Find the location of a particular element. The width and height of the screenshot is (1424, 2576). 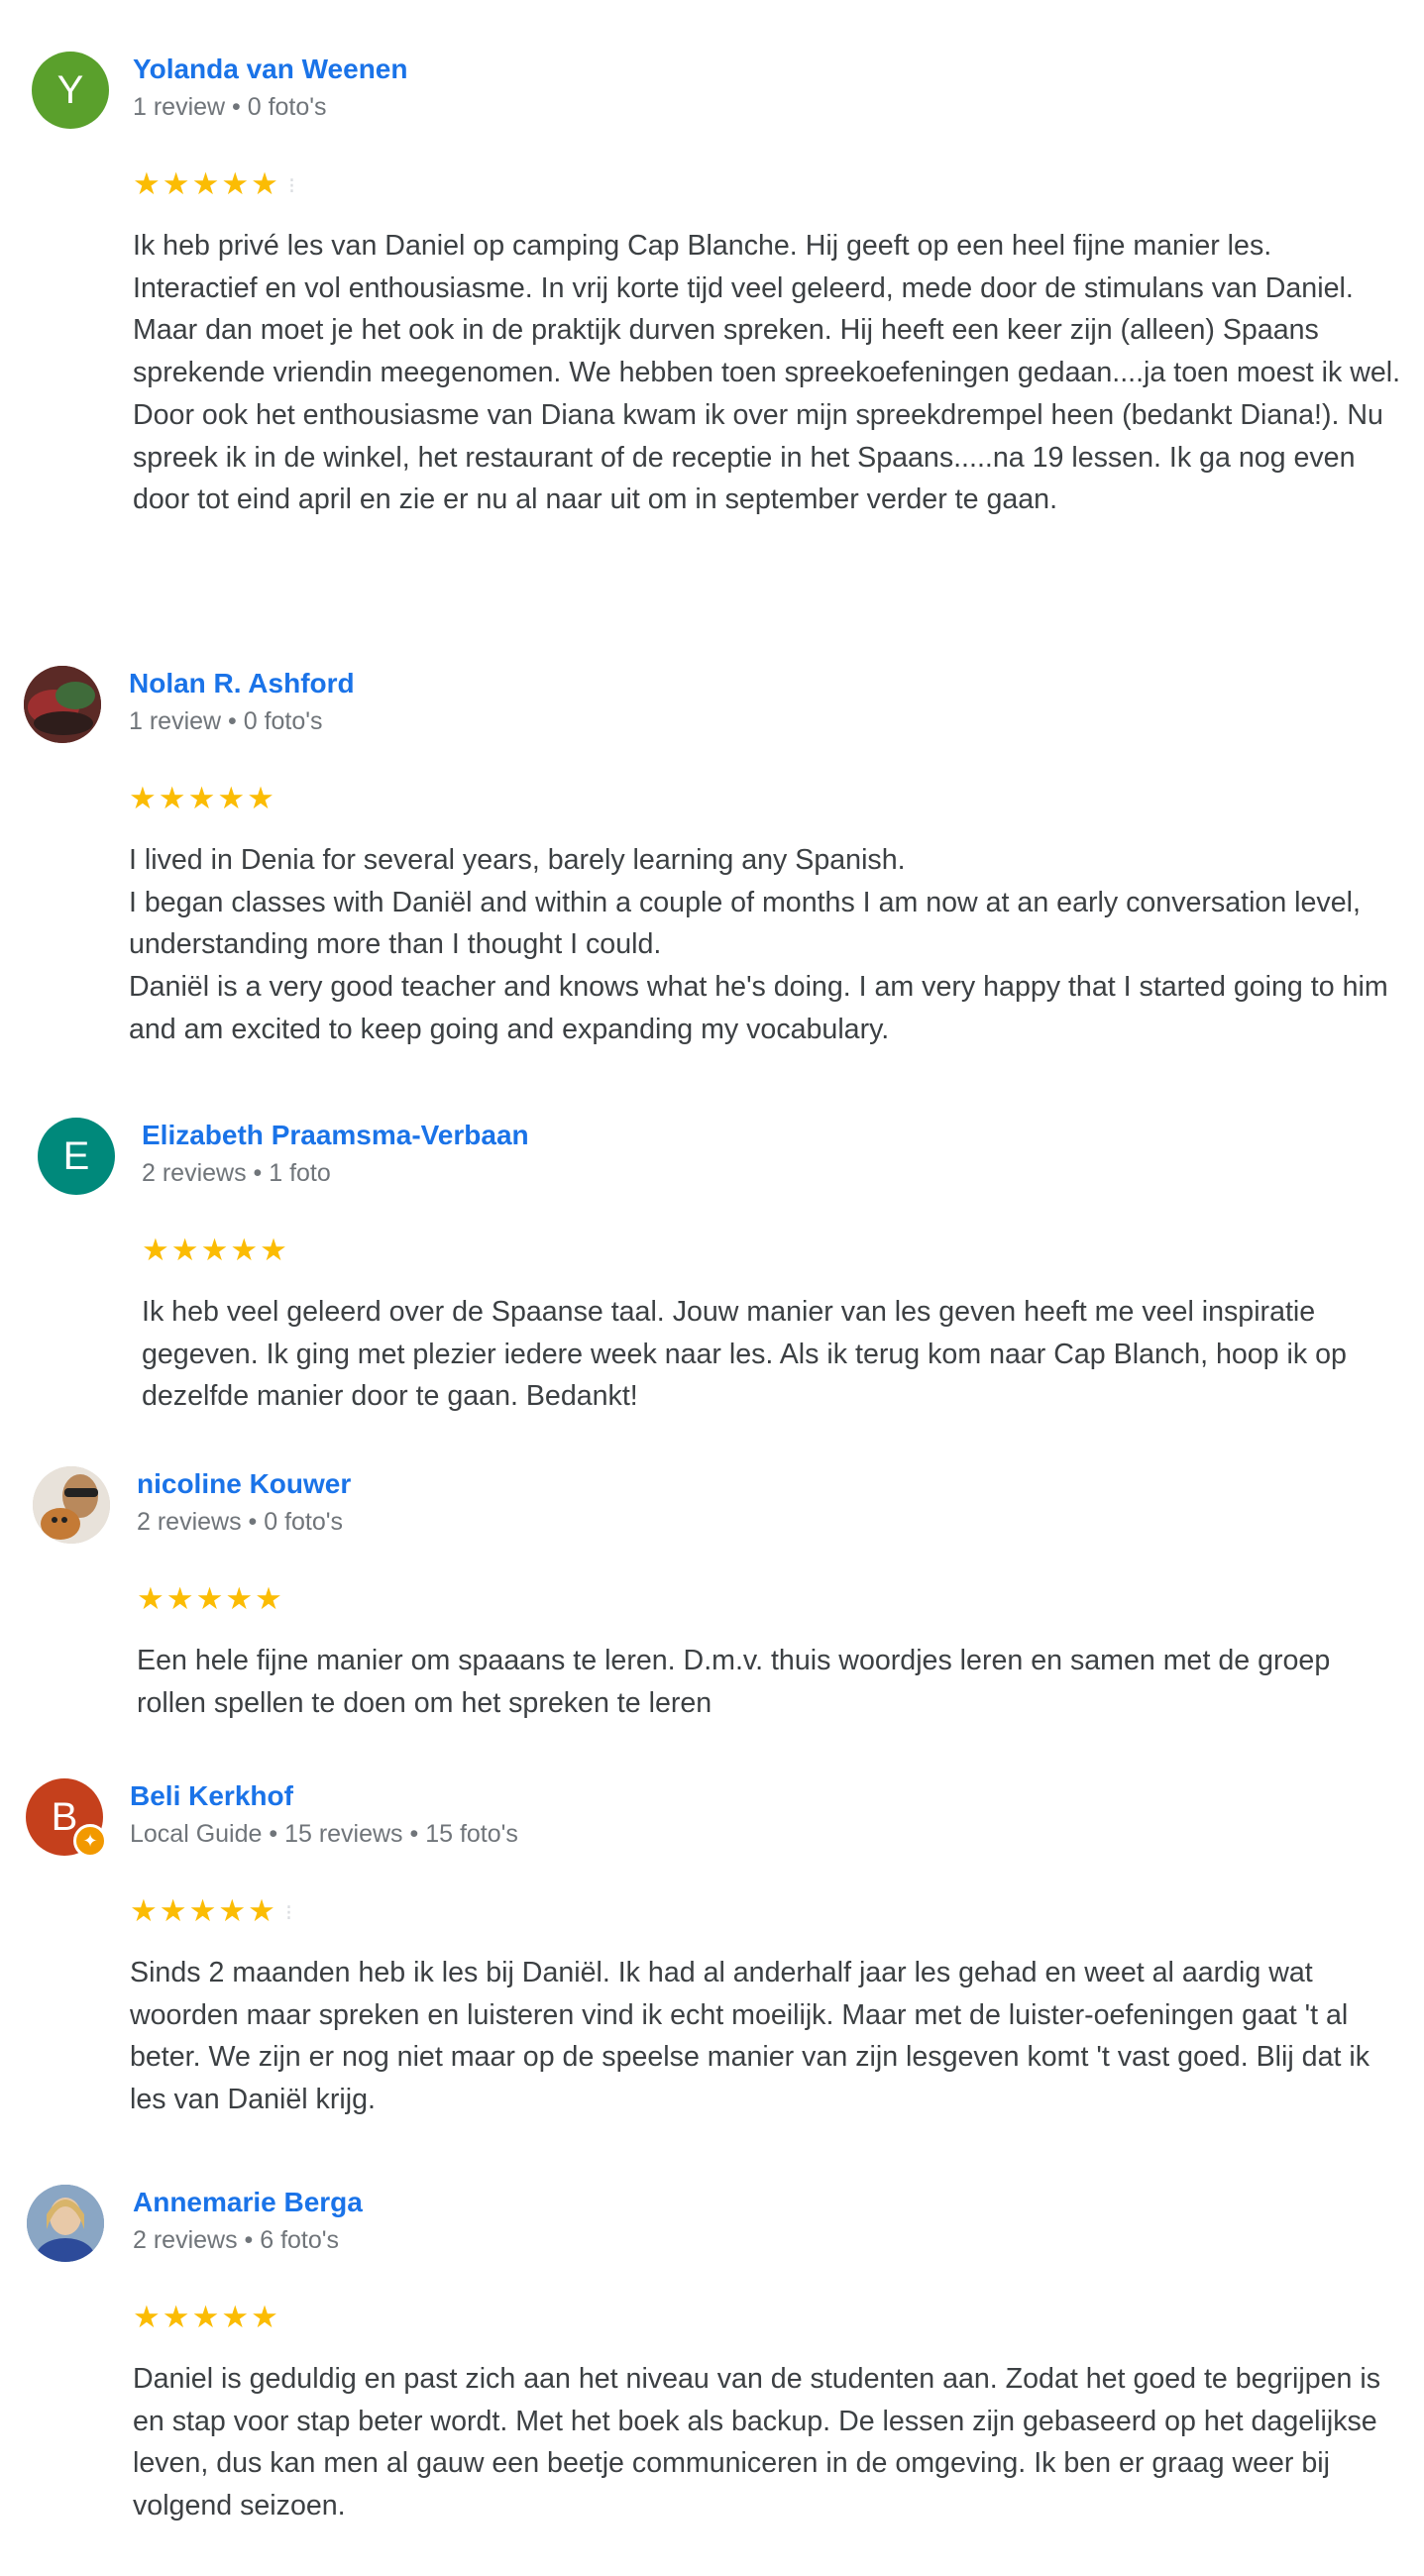

reviewer-meta: 2 reviews • 1 foto is located at coordinates (236, 1173).